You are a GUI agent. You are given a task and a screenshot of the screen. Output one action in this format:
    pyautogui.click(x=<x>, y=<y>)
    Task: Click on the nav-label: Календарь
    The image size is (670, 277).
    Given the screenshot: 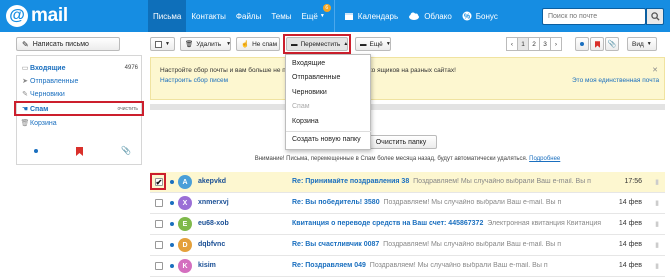 What is the action you would take?
    pyautogui.click(x=378, y=16)
    